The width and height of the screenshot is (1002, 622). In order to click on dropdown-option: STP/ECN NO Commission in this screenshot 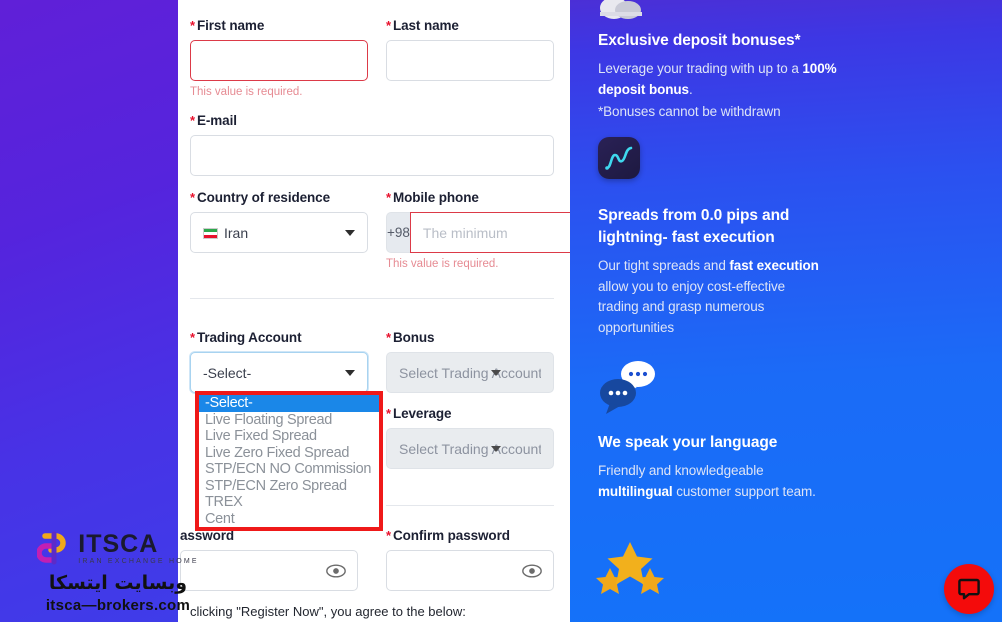, I will do `click(289, 469)`.